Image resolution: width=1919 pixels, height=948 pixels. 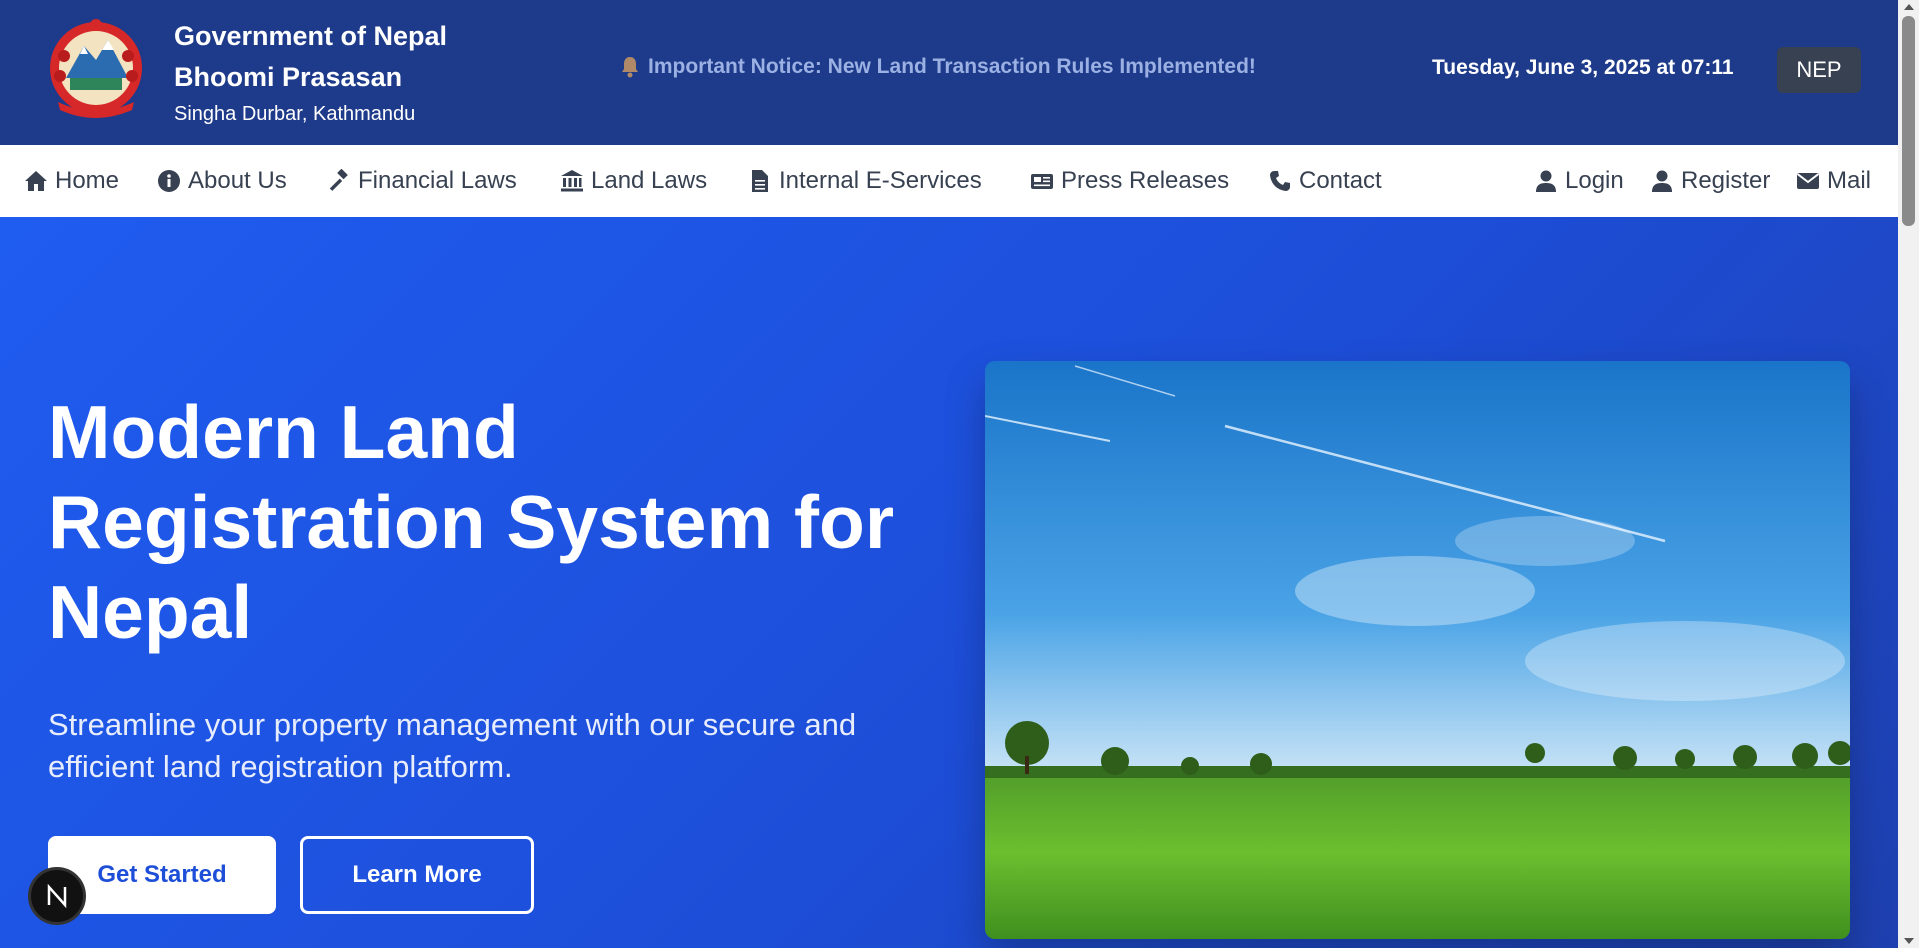 I want to click on language-toggle-button: NEP, so click(x=1819, y=70).